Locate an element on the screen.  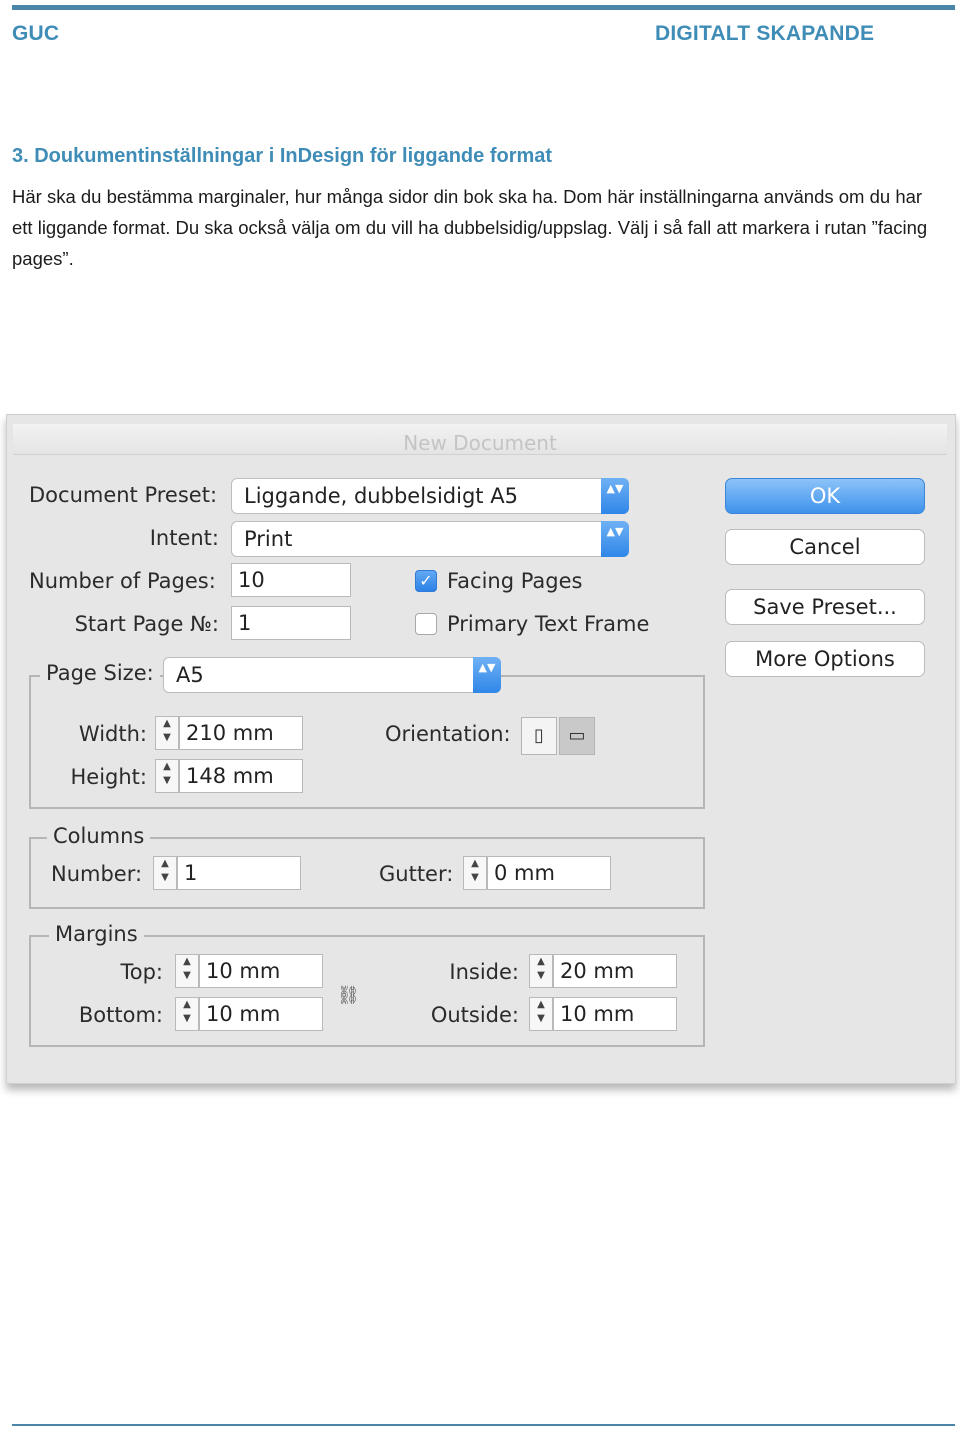
num-pages-field: 10 is located at coordinates (291, 580).